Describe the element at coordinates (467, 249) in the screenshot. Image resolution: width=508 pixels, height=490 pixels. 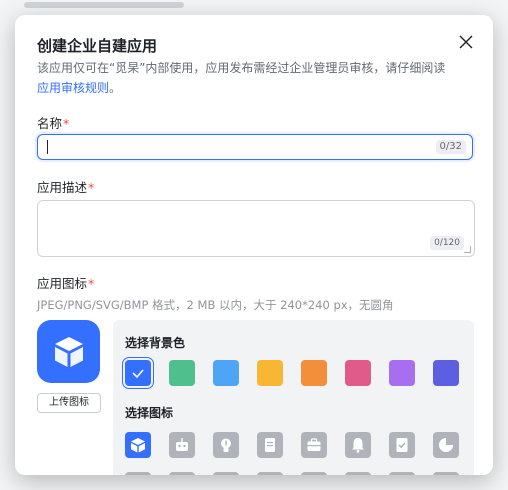
I see `resize-handle-icon` at that location.